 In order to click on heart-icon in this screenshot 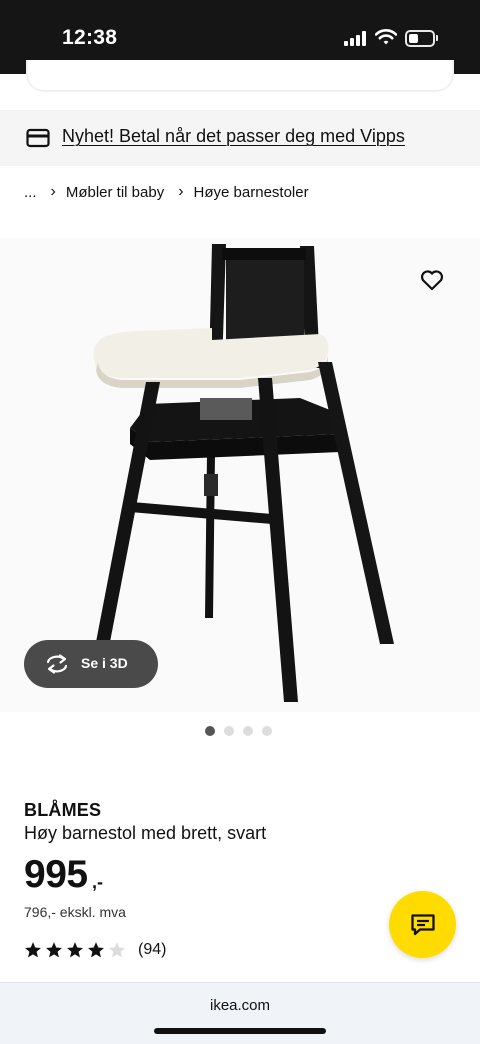, I will do `click(432, 280)`.